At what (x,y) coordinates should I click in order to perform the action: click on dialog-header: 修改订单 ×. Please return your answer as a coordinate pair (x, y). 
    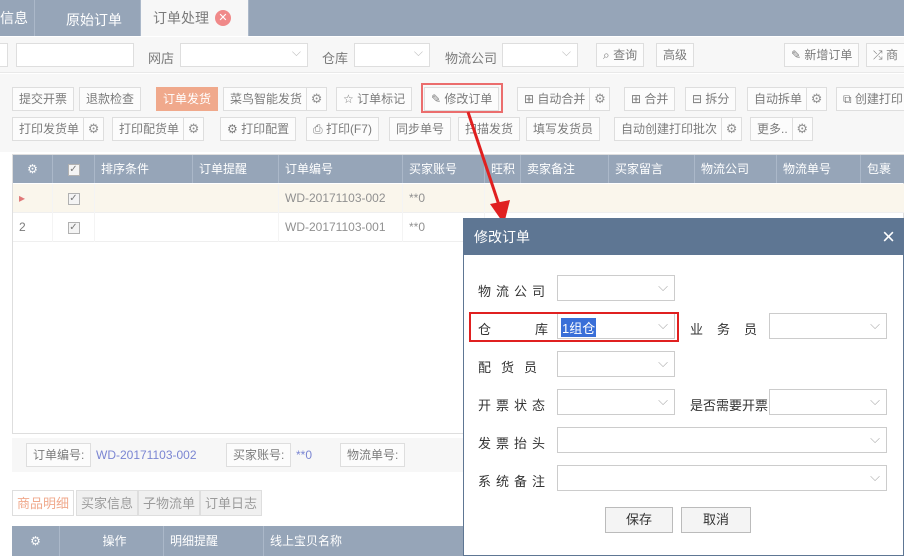
    Looking at the image, I should click on (683, 237).